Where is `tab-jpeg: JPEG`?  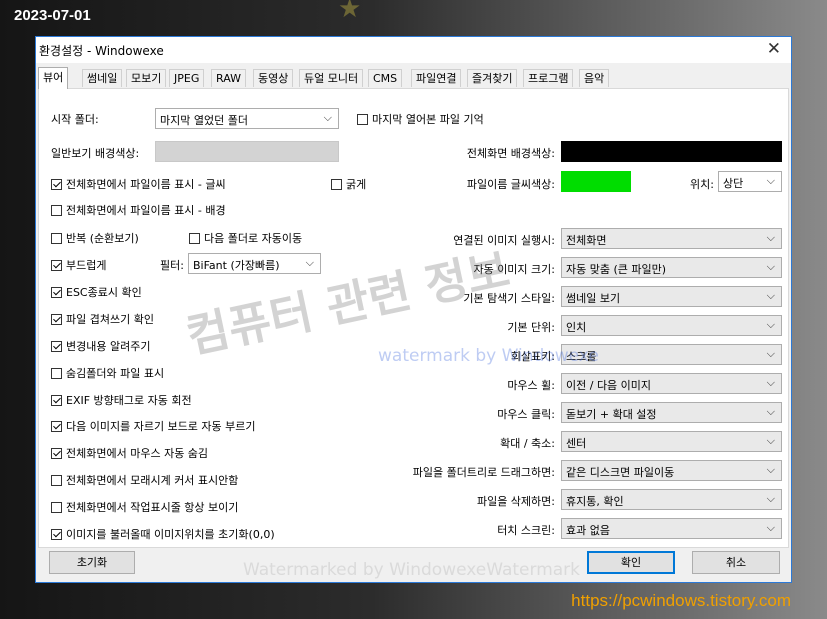 tab-jpeg: JPEG is located at coordinates (187, 78).